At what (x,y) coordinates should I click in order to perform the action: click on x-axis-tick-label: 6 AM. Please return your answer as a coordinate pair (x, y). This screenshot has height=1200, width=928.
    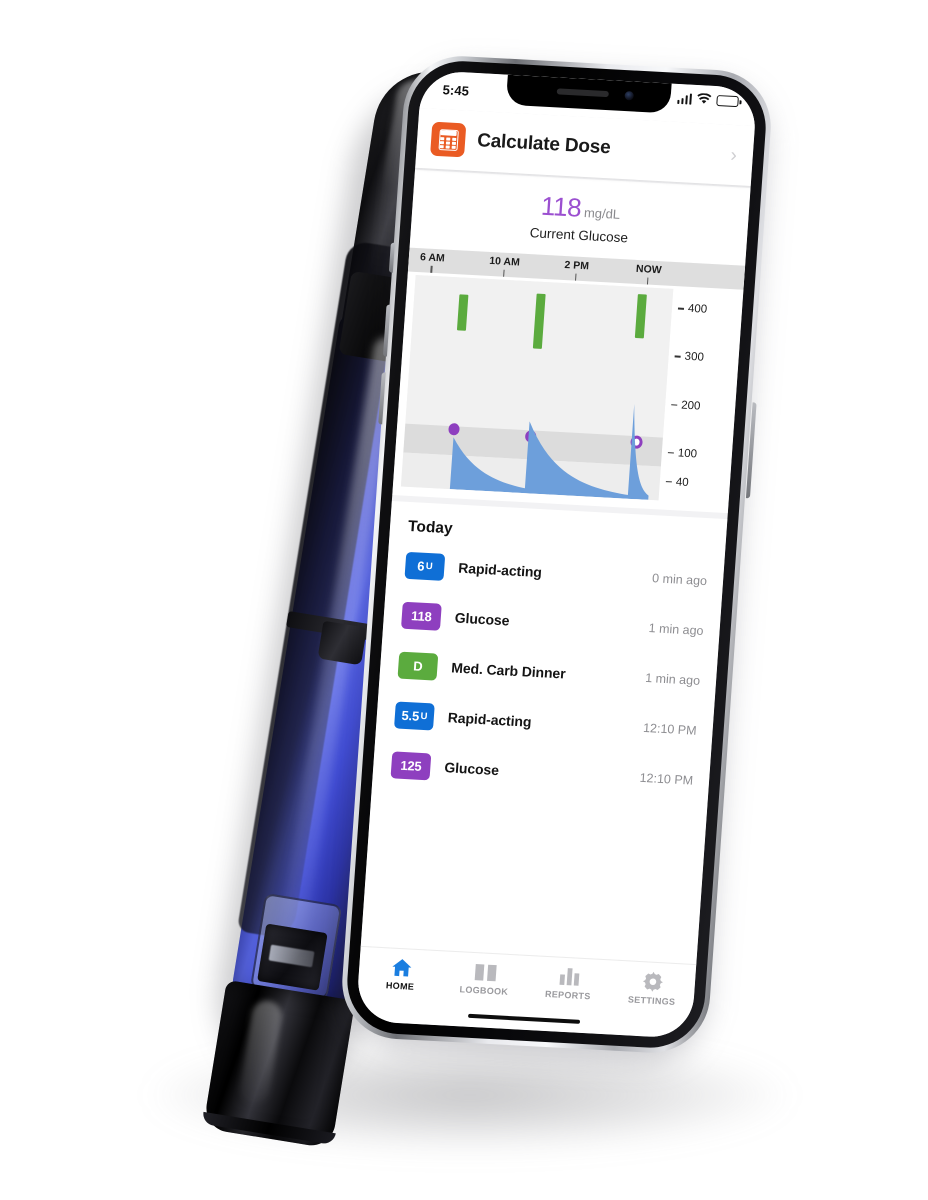
    Looking at the image, I should click on (432, 258).